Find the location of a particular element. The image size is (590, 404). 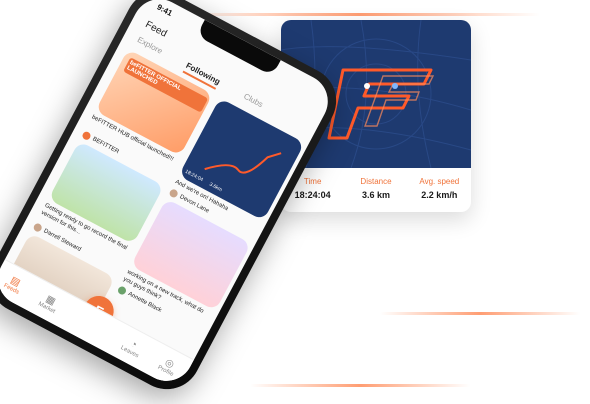

nav-leaves: ◔ Leaves is located at coordinates (132, 347).